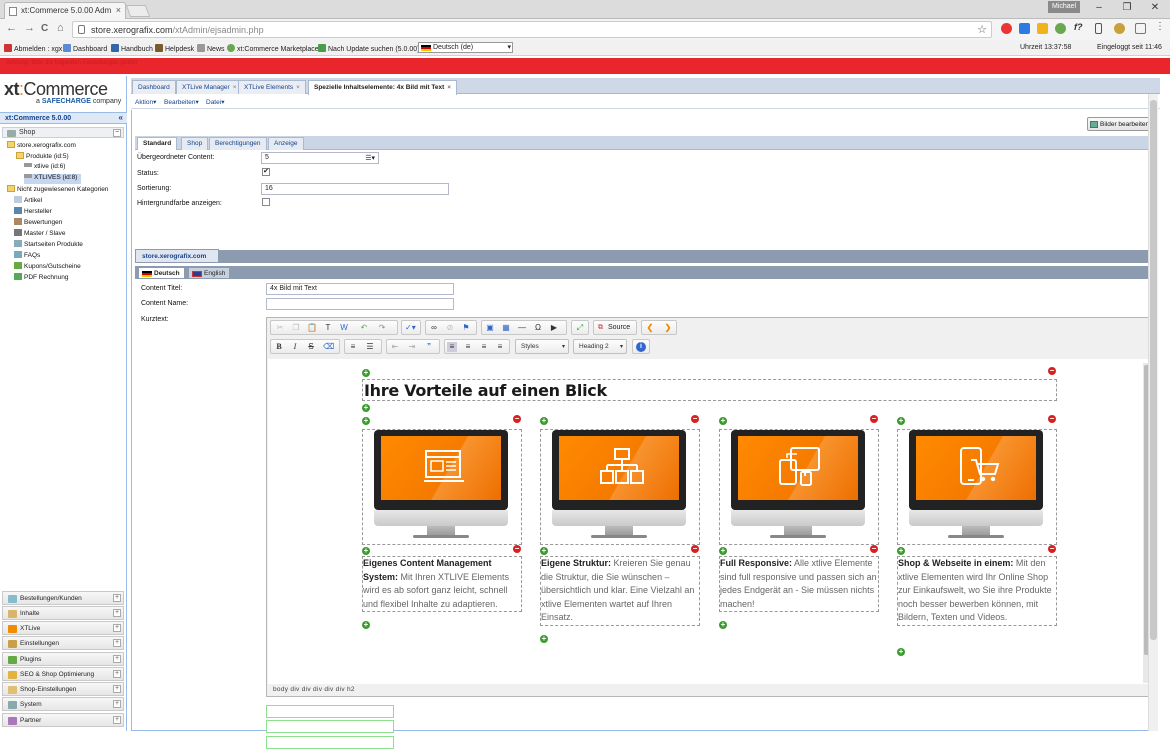 Image resolution: width=1170 pixels, height=749 pixels. Describe the element at coordinates (296, 328) in the screenshot. I see `copy-icon: ❐` at that location.